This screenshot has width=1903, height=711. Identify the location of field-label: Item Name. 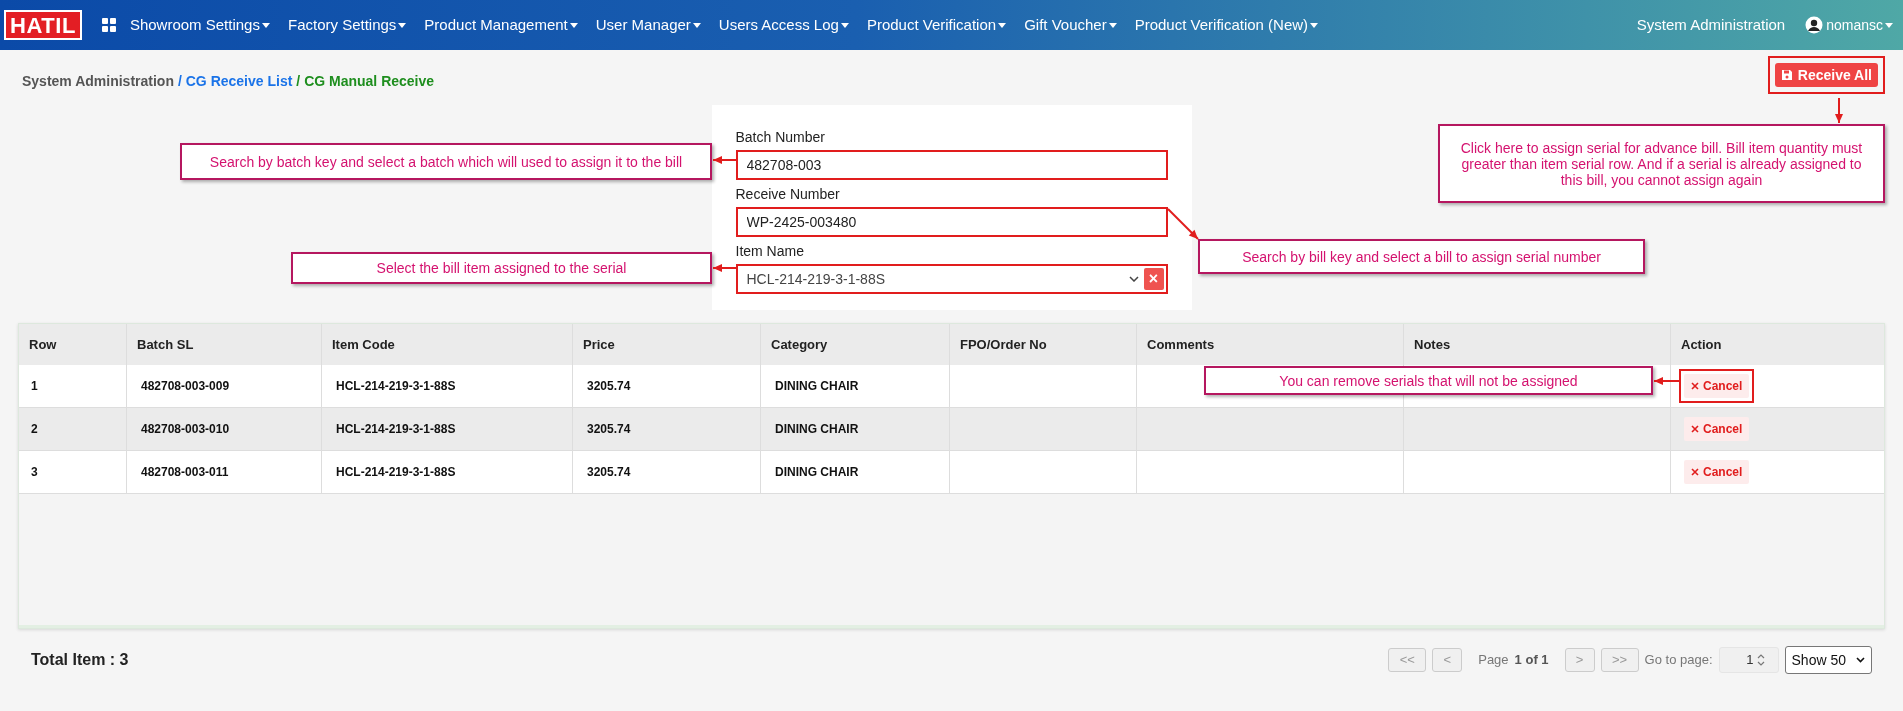
(770, 251).